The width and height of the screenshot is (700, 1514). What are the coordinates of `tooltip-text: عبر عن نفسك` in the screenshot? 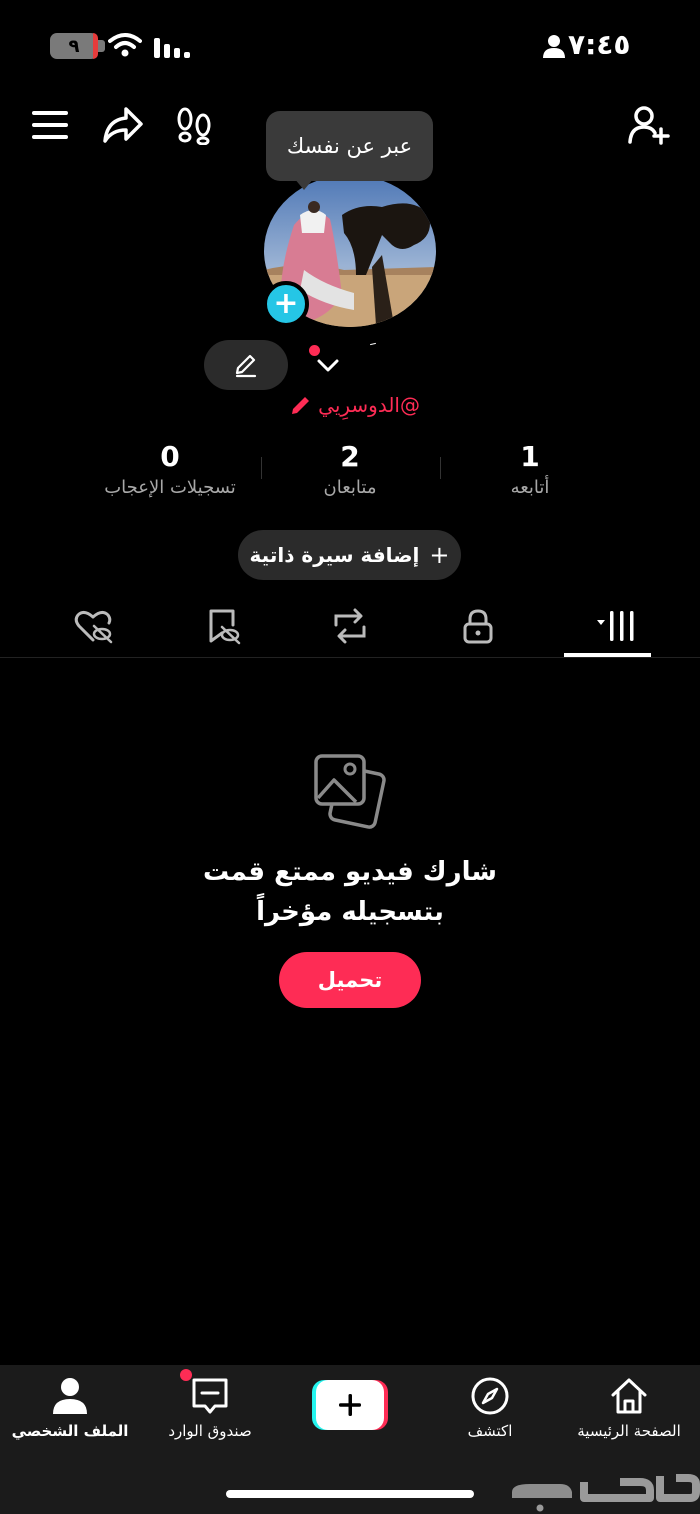 It's located at (349, 146).